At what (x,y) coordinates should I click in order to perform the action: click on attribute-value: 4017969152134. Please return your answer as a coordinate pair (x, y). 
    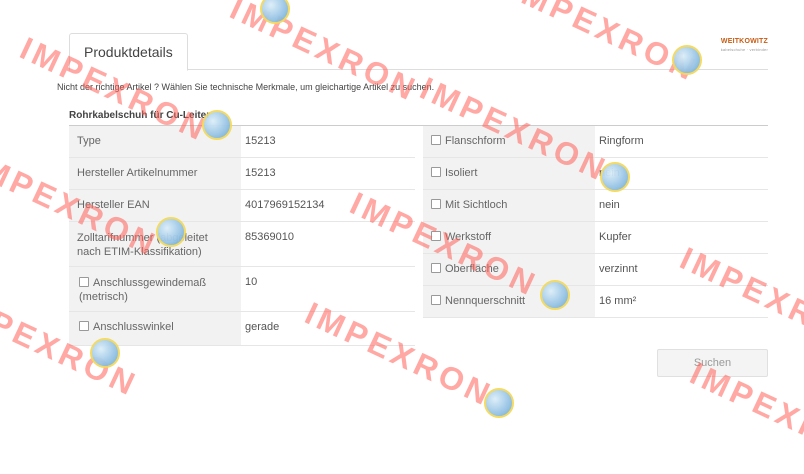
    Looking at the image, I should click on (285, 205).